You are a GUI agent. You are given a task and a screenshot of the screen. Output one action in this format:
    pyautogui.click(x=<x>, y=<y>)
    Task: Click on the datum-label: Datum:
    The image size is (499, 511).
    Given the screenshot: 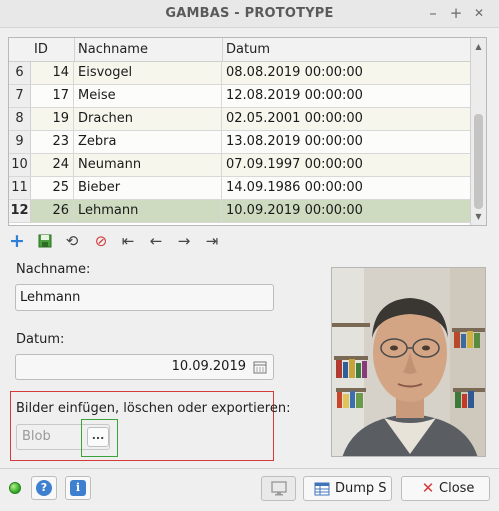 What is the action you would take?
    pyautogui.click(x=40, y=339)
    